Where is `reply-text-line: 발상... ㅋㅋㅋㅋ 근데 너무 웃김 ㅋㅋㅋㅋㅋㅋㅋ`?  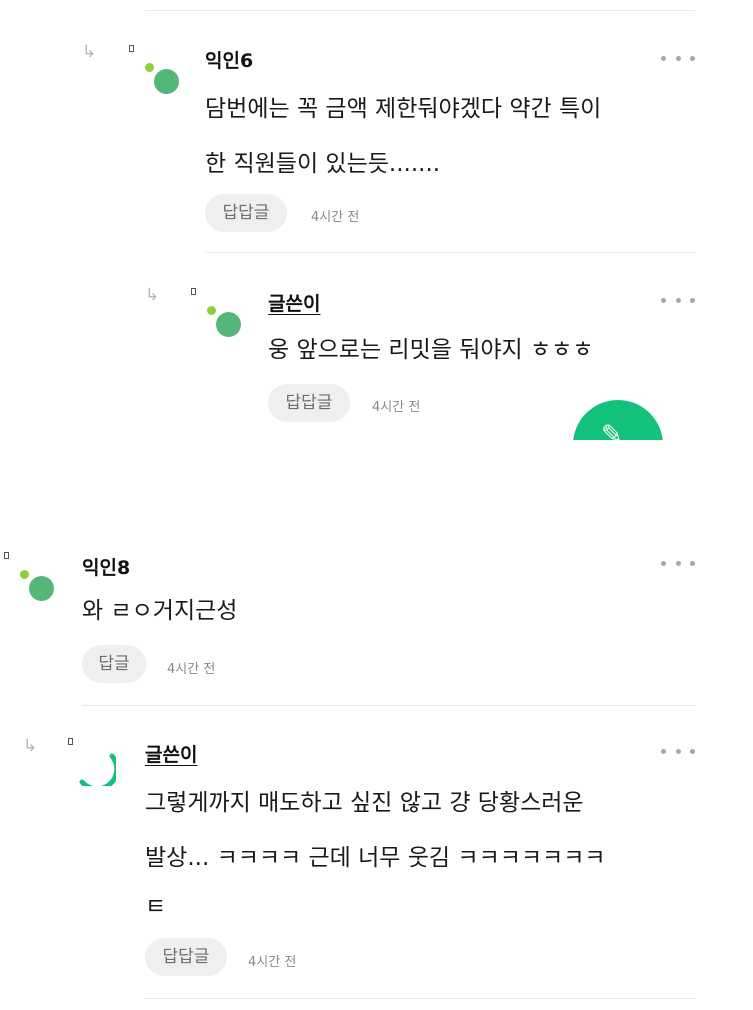 reply-text-line: 발상... ㅋㅋㅋㅋ 근데 너무 웃김 ㅋㅋㅋㅋㅋㅋㅋ is located at coordinates (375, 858).